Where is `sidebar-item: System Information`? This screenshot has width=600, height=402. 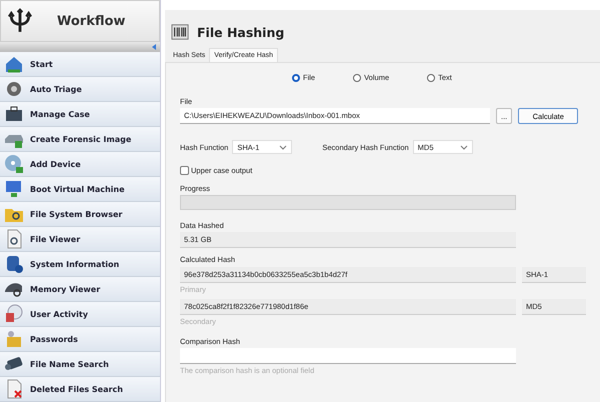
sidebar-item: System Information is located at coordinates (80, 264).